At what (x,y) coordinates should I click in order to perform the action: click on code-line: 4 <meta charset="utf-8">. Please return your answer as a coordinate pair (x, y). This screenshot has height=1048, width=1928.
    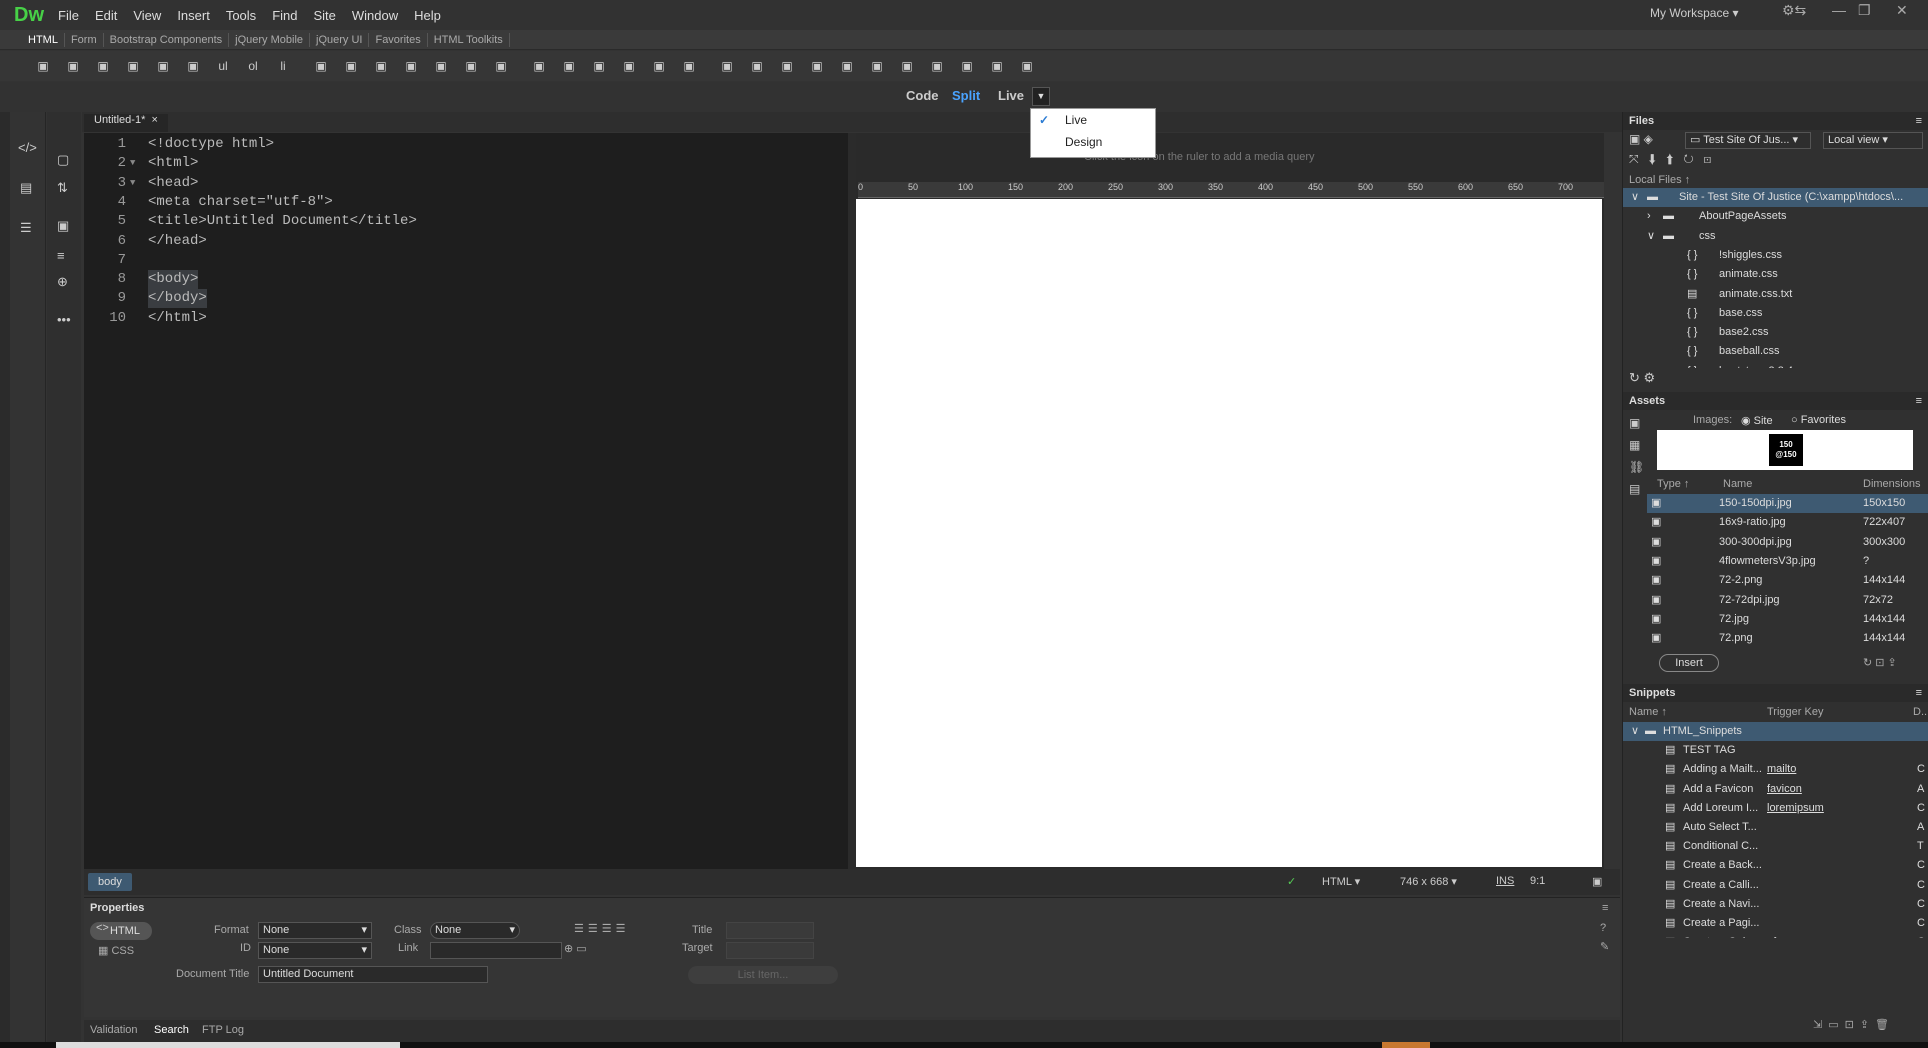
    Looking at the image, I should click on (464, 202).